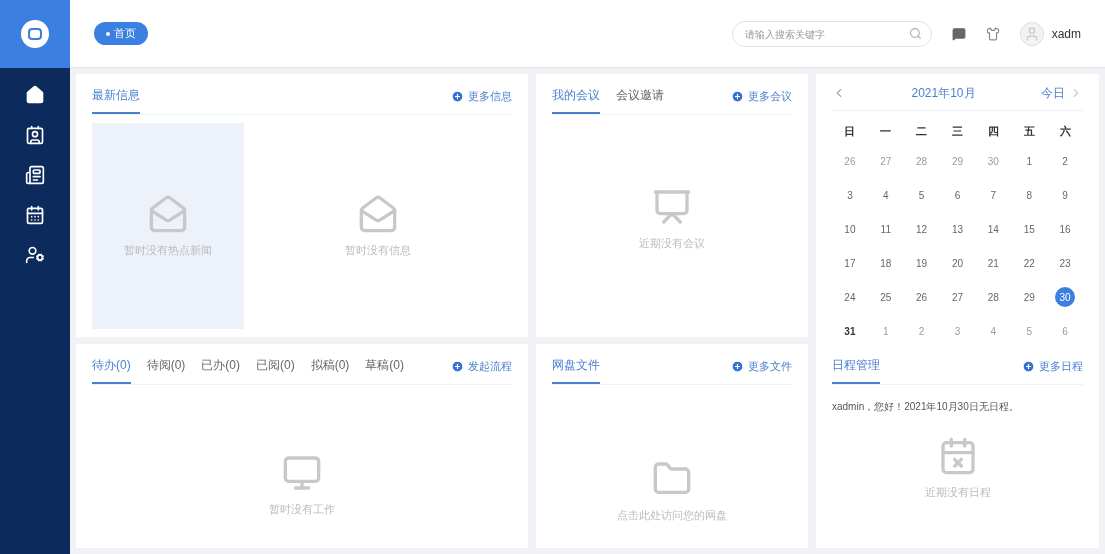 The image size is (1105, 554). What do you see at coordinates (885, 195) in the screenshot?
I see `calendar-day: 4` at bounding box center [885, 195].